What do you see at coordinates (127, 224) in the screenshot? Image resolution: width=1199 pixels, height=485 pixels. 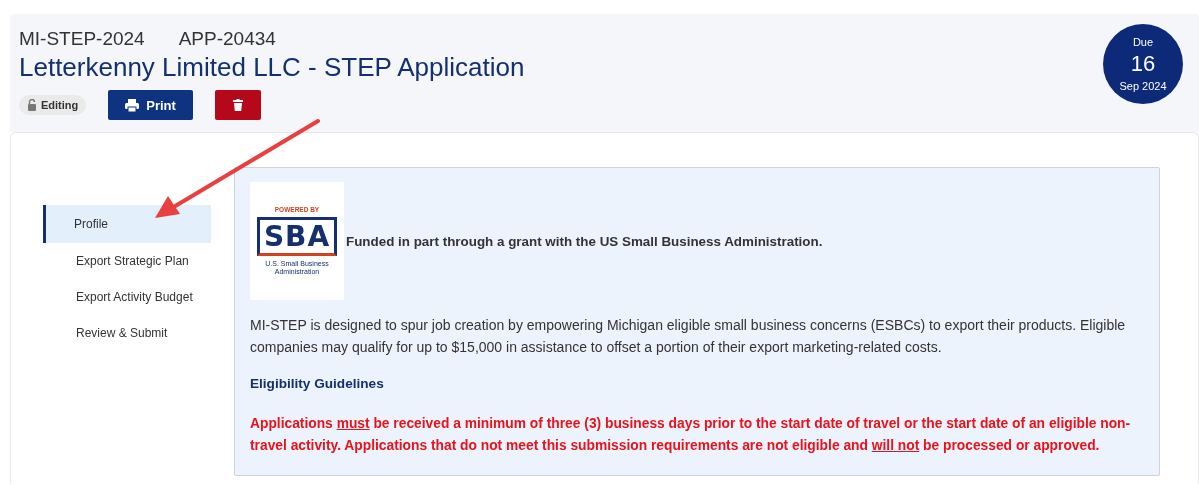 I see `sidebar-item: Profile` at bounding box center [127, 224].